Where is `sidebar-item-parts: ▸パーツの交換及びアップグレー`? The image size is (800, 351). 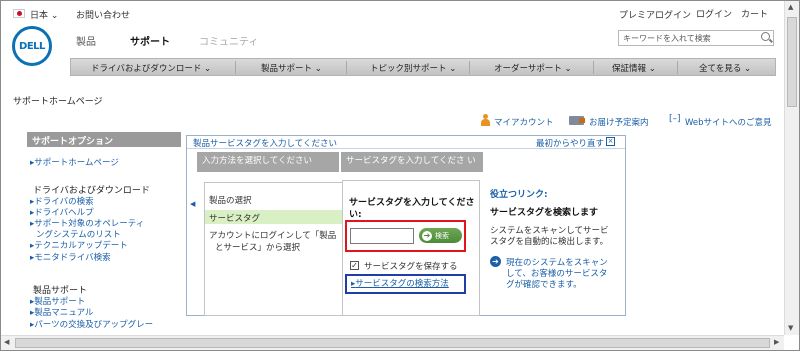 sidebar-item-parts: ▸パーツの交換及びアップグレー is located at coordinates (91, 324).